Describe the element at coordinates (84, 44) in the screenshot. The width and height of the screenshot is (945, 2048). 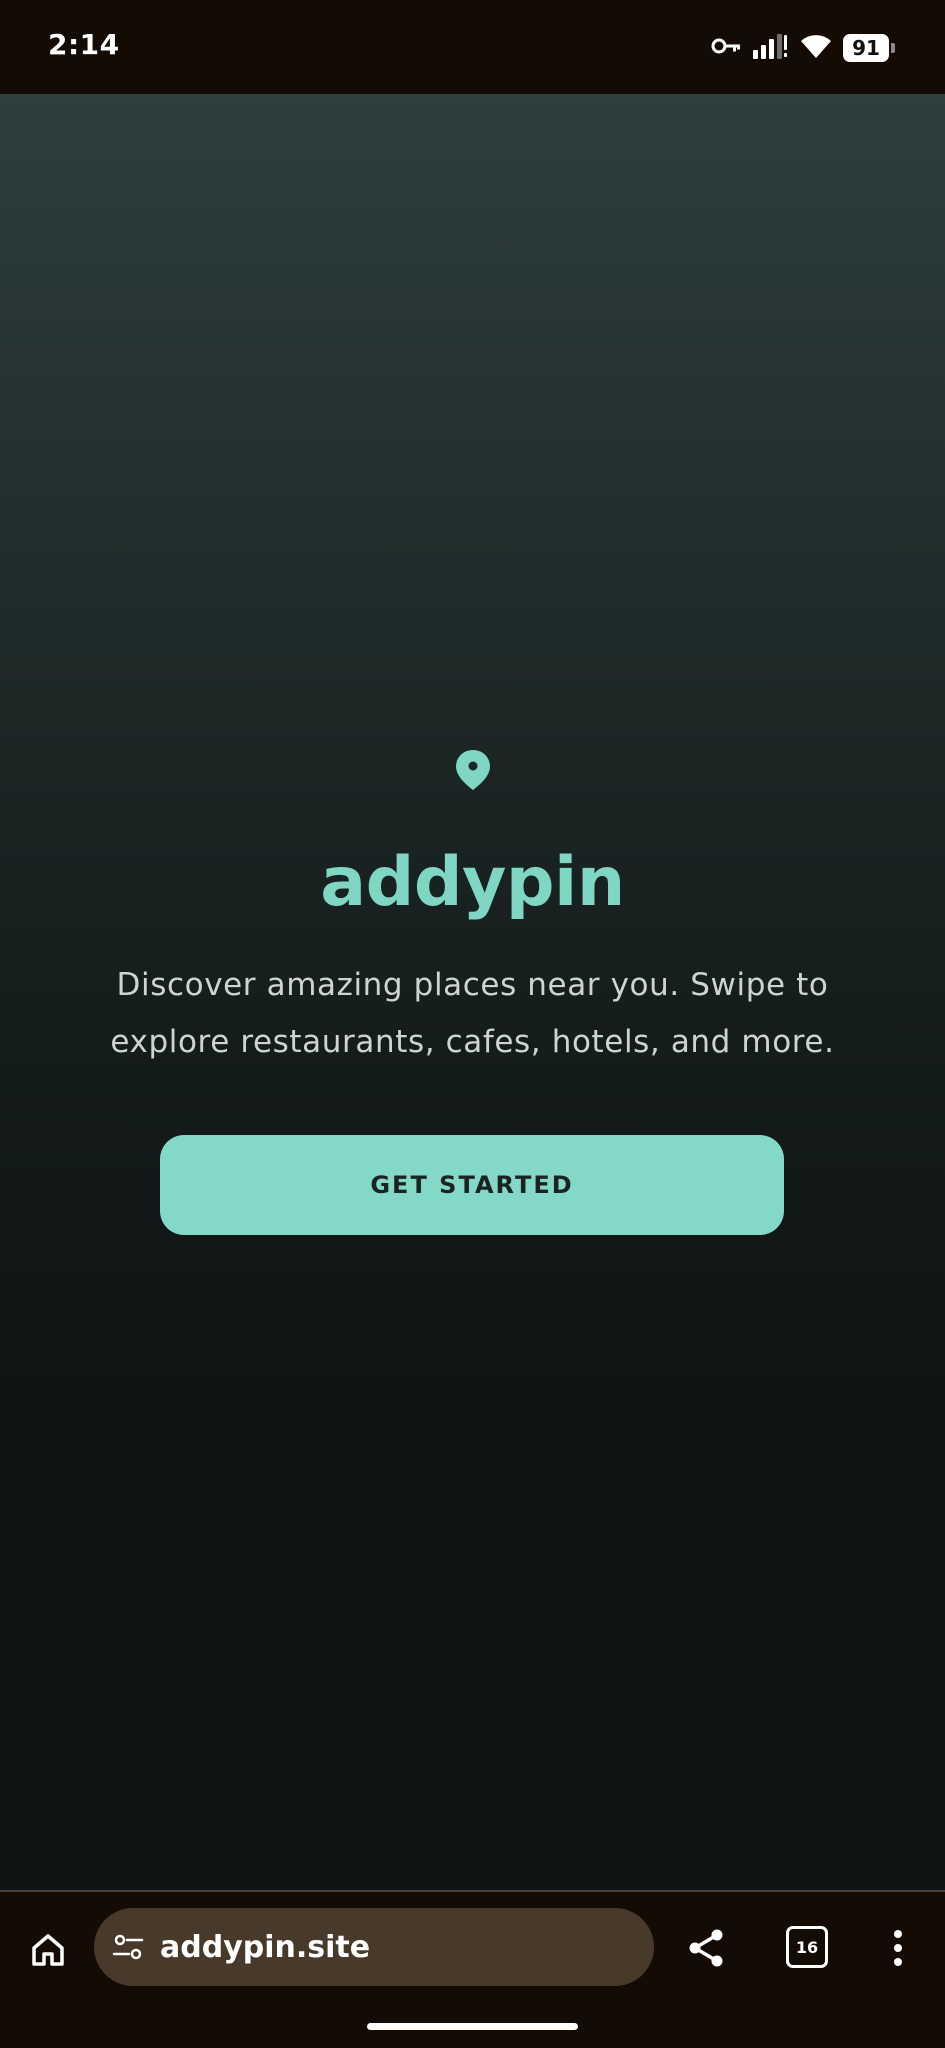
I see `status-time: 2:14` at that location.